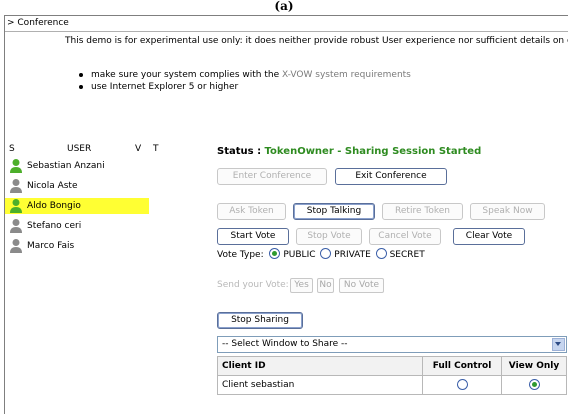  Describe the element at coordinates (361, 285) in the screenshot. I see `no-vote-button: No Vote` at that location.